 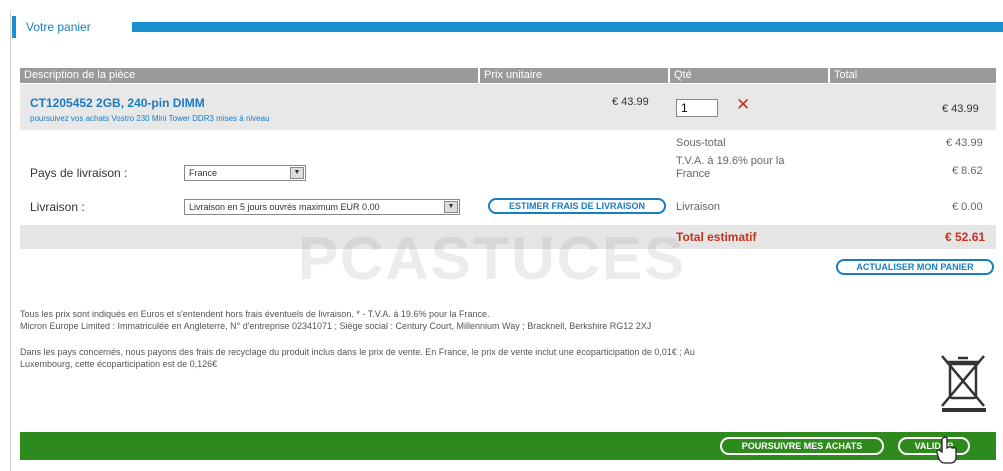 What do you see at coordinates (915, 267) in the screenshot?
I see `update-cart-button: ACTUALISER MON PANIER` at bounding box center [915, 267].